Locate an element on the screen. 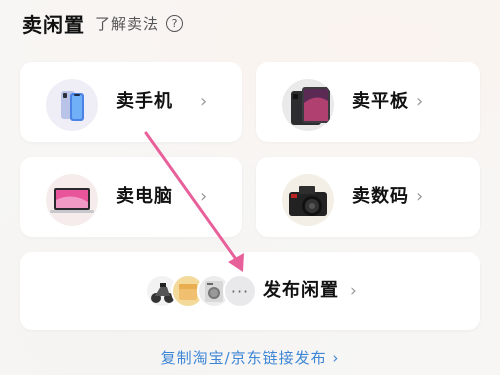 This screenshot has width=500, height=375. section-header: 卖闲置 了解卖法 ? is located at coordinates (103, 23).